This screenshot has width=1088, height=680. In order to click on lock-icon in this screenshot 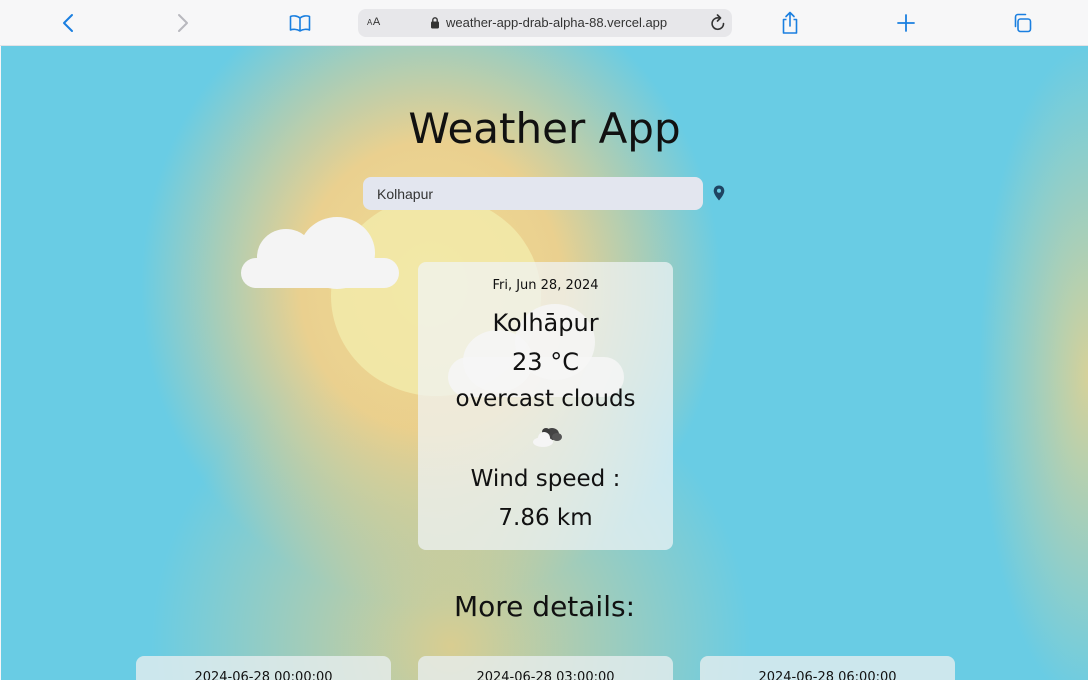, I will do `click(435, 25)`.